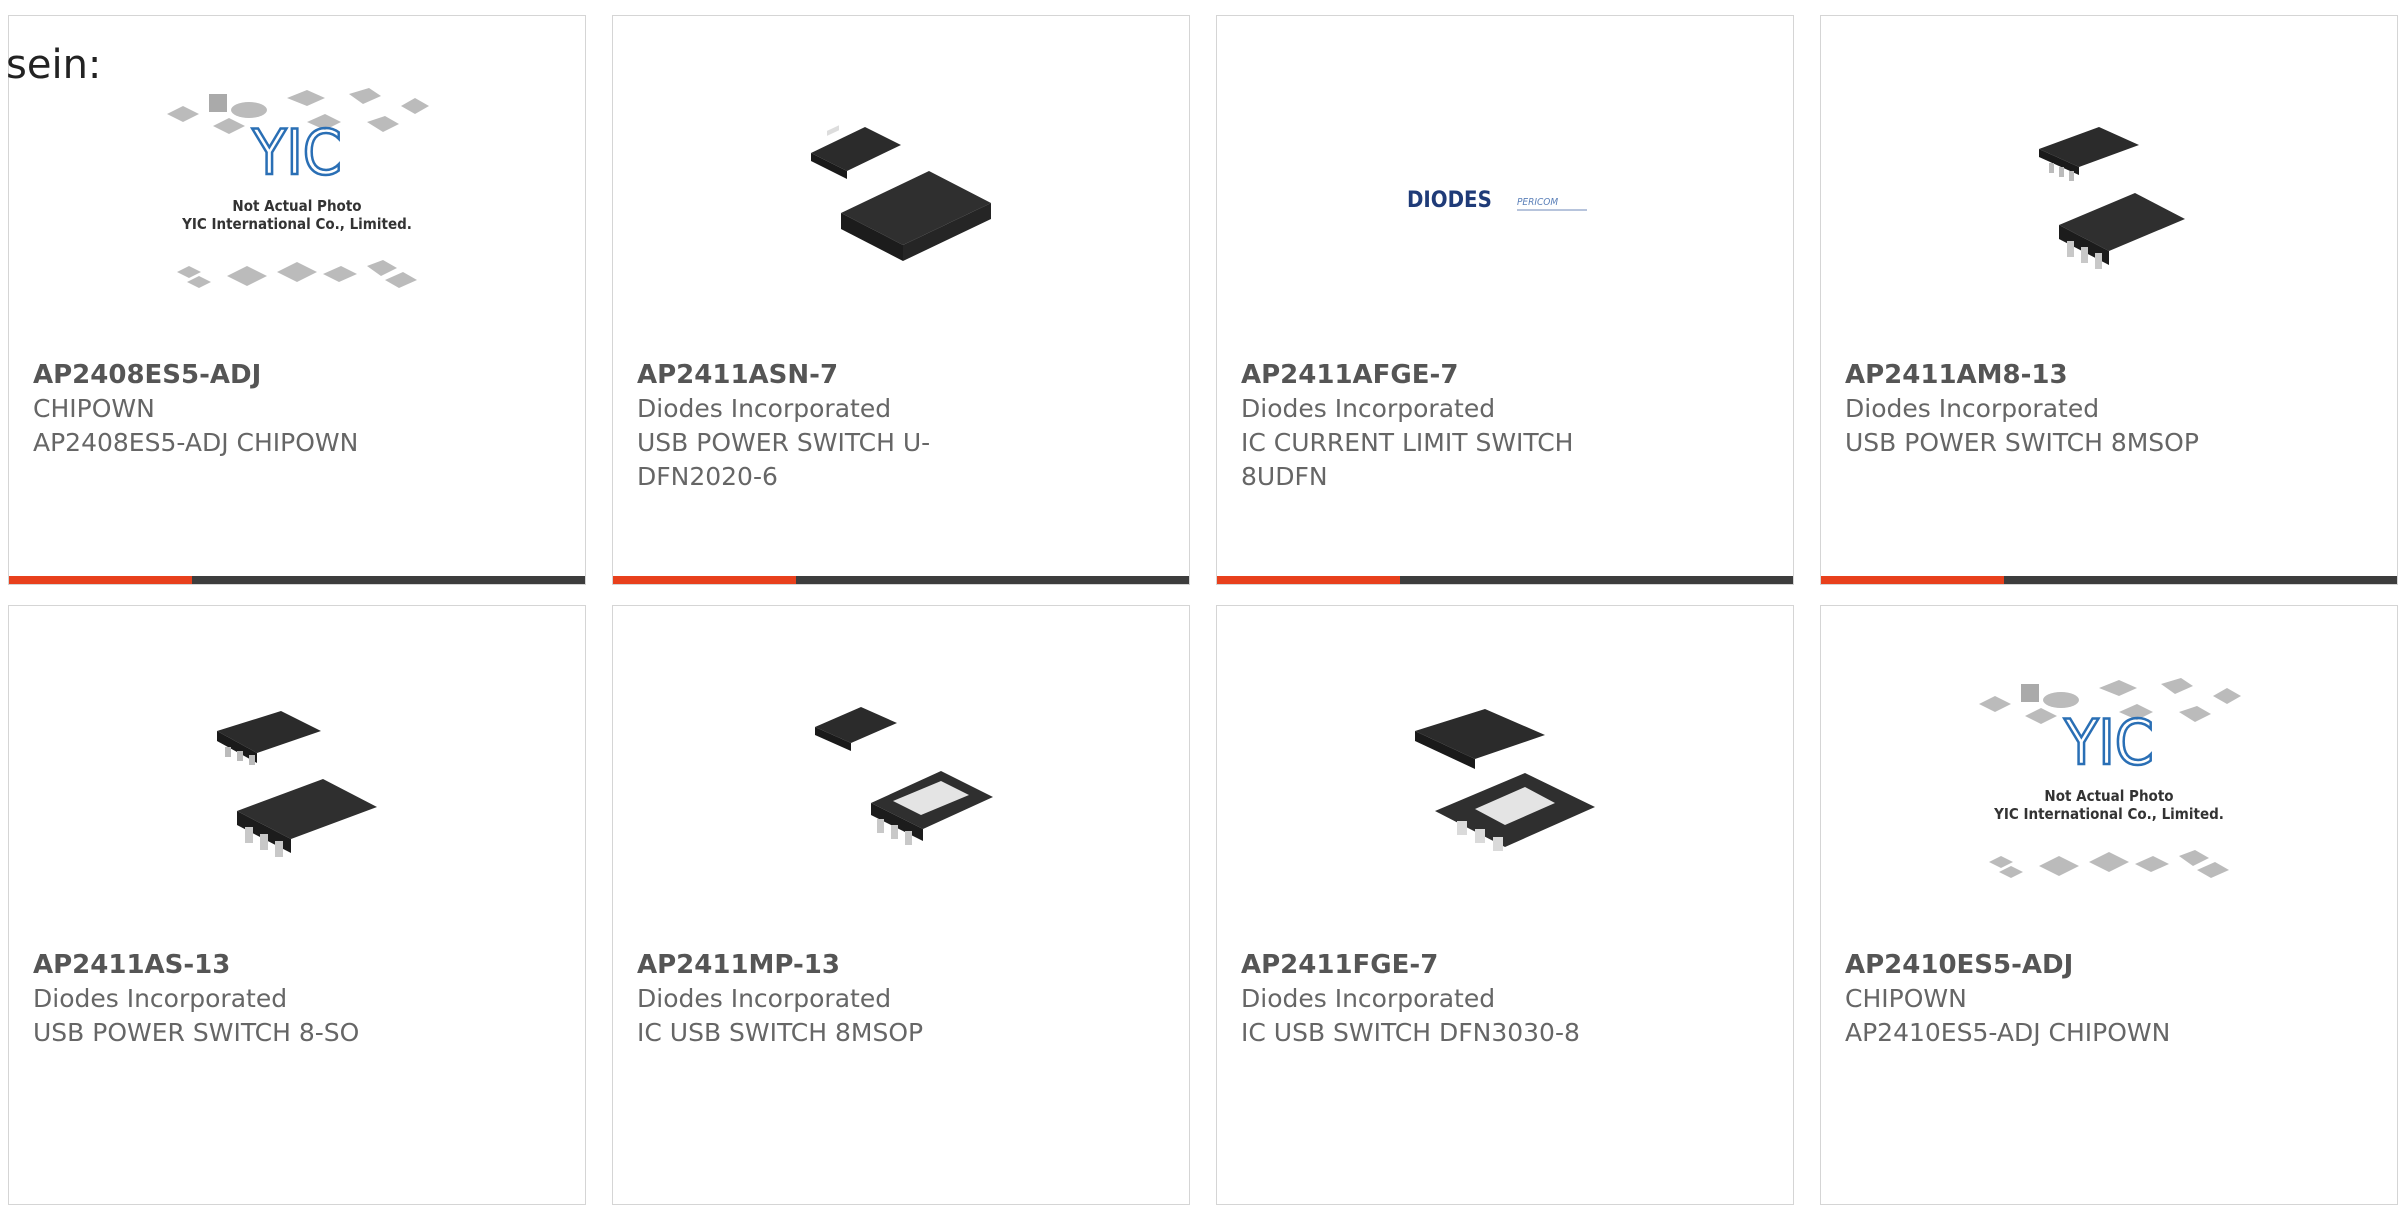 This screenshot has height=1205, width=2400. What do you see at coordinates (1449, 200) in the screenshot?
I see `diodes-brand-text: DIODES` at bounding box center [1449, 200].